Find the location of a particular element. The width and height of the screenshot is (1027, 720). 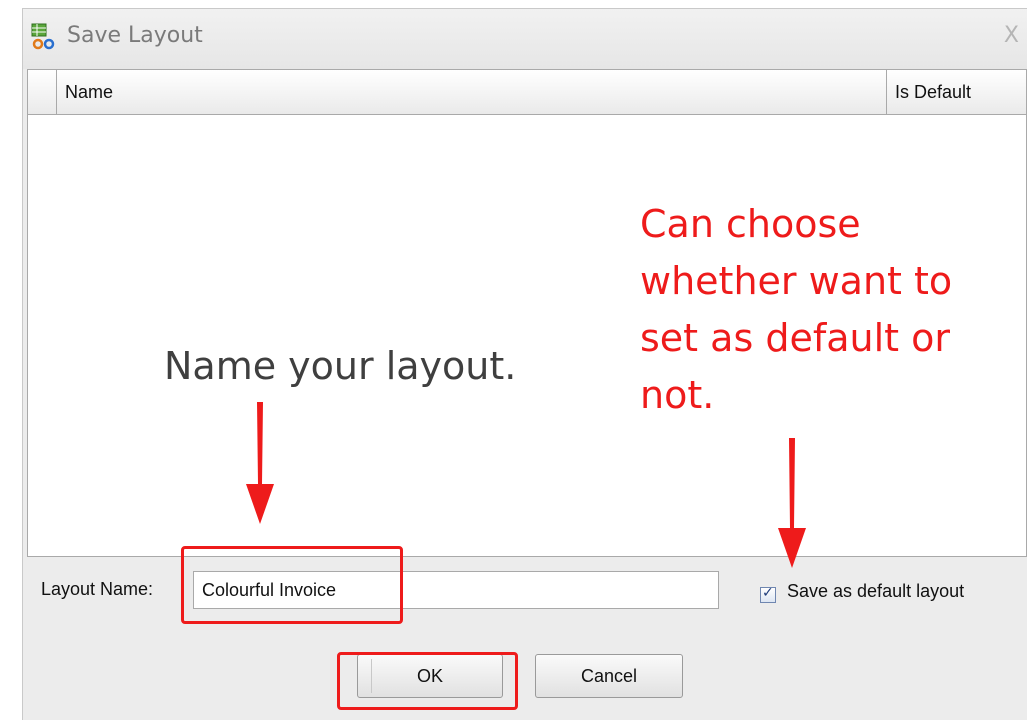

column-header-is-default: Is Default is located at coordinates (957, 92).